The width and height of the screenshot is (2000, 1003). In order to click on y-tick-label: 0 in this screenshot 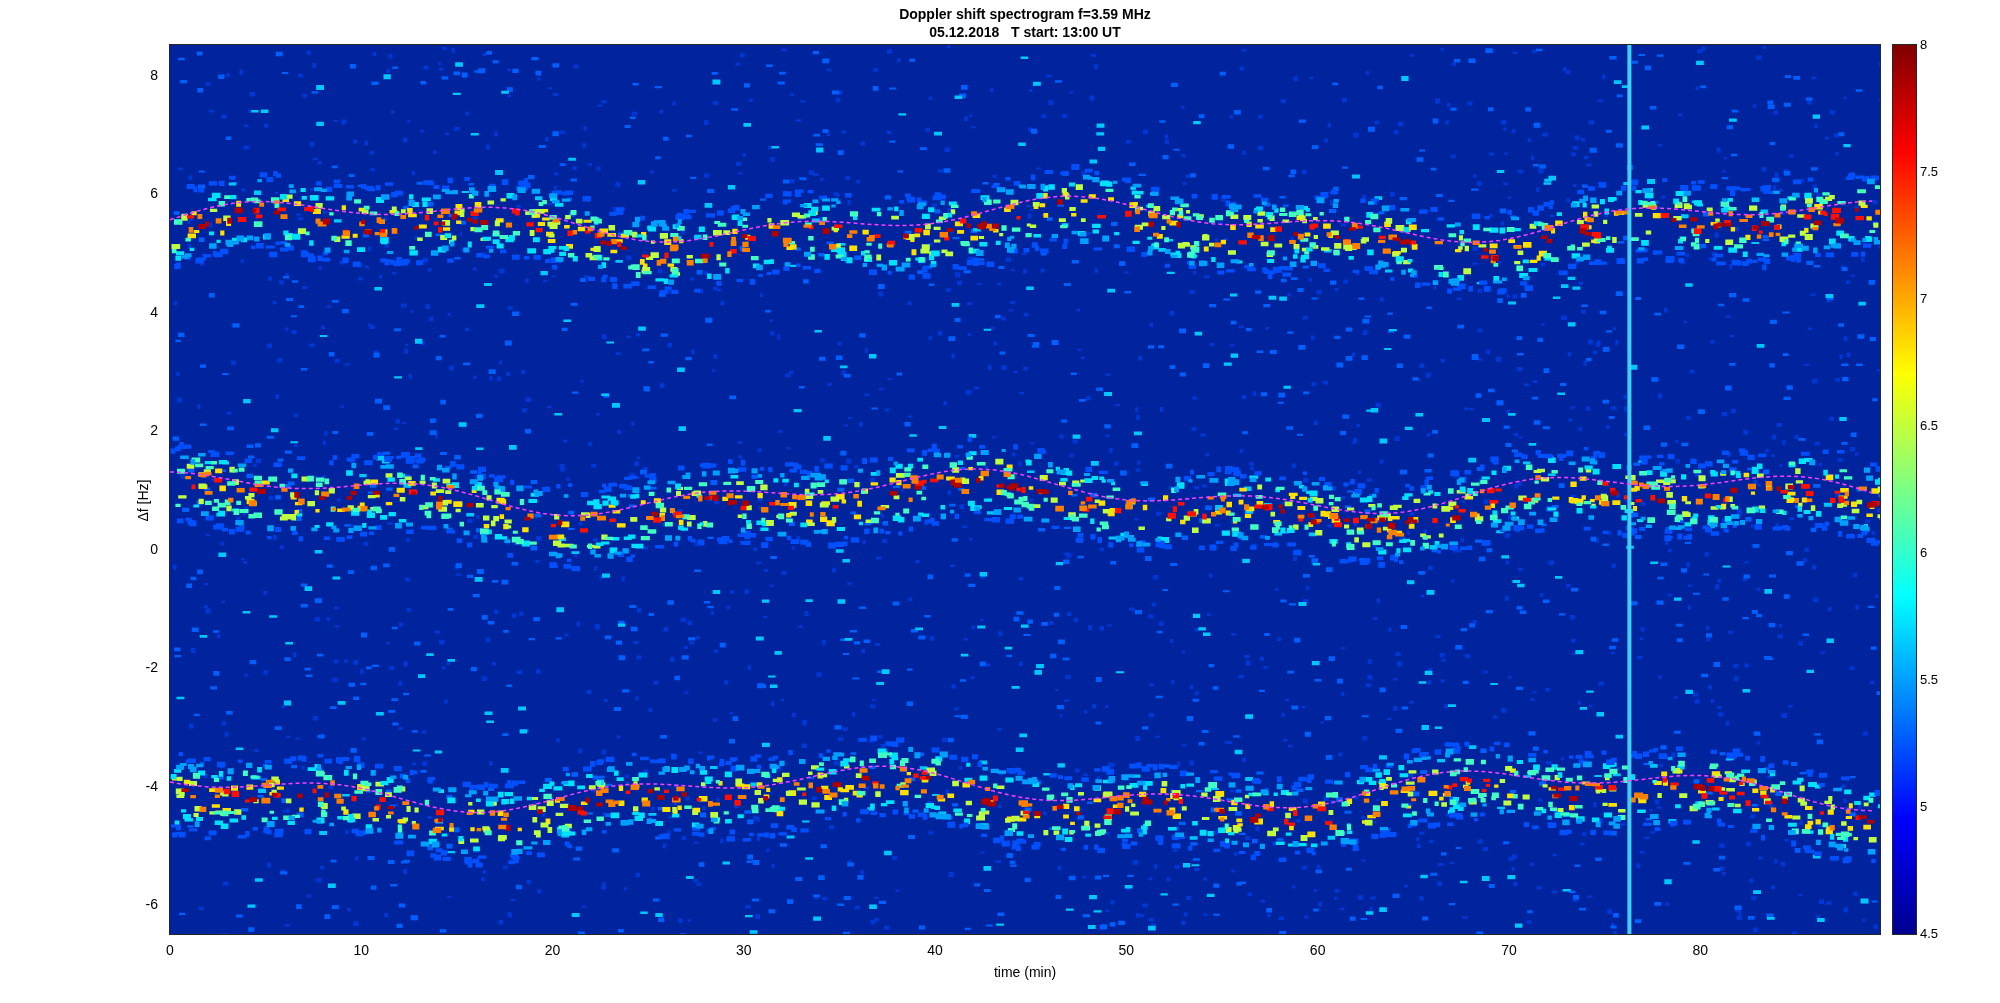, I will do `click(154, 548)`.